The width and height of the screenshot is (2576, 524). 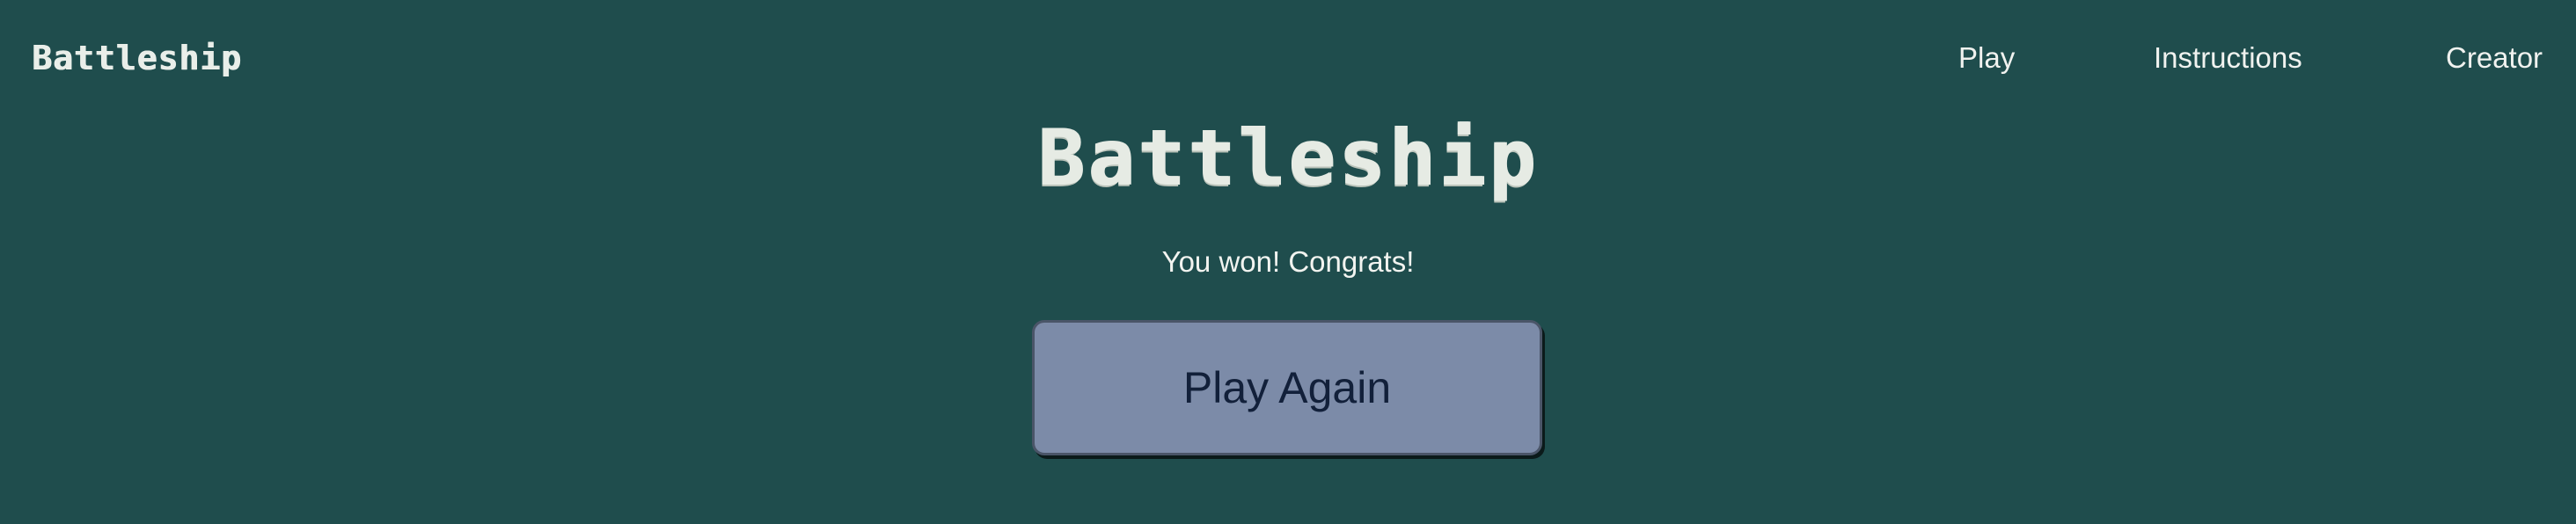 I want to click on play-again-button: Play Again, so click(x=1287, y=387).